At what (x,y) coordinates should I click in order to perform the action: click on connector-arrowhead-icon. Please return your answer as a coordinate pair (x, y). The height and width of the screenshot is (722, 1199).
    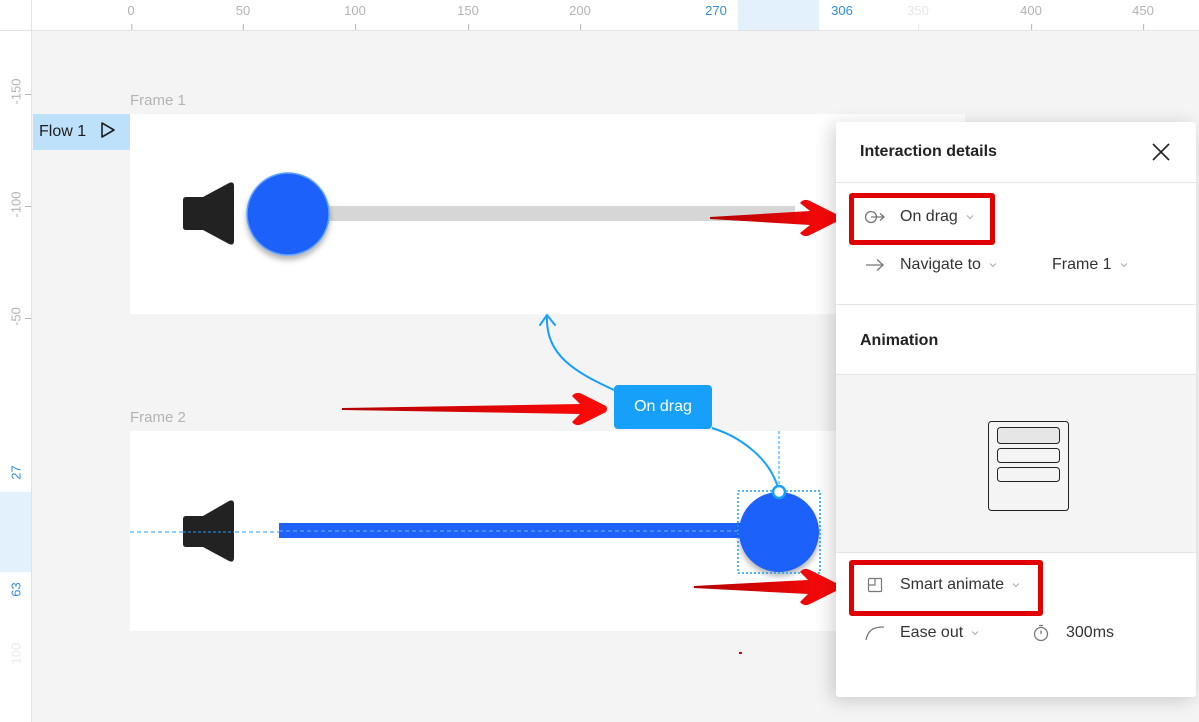
    Looking at the image, I should click on (547, 319).